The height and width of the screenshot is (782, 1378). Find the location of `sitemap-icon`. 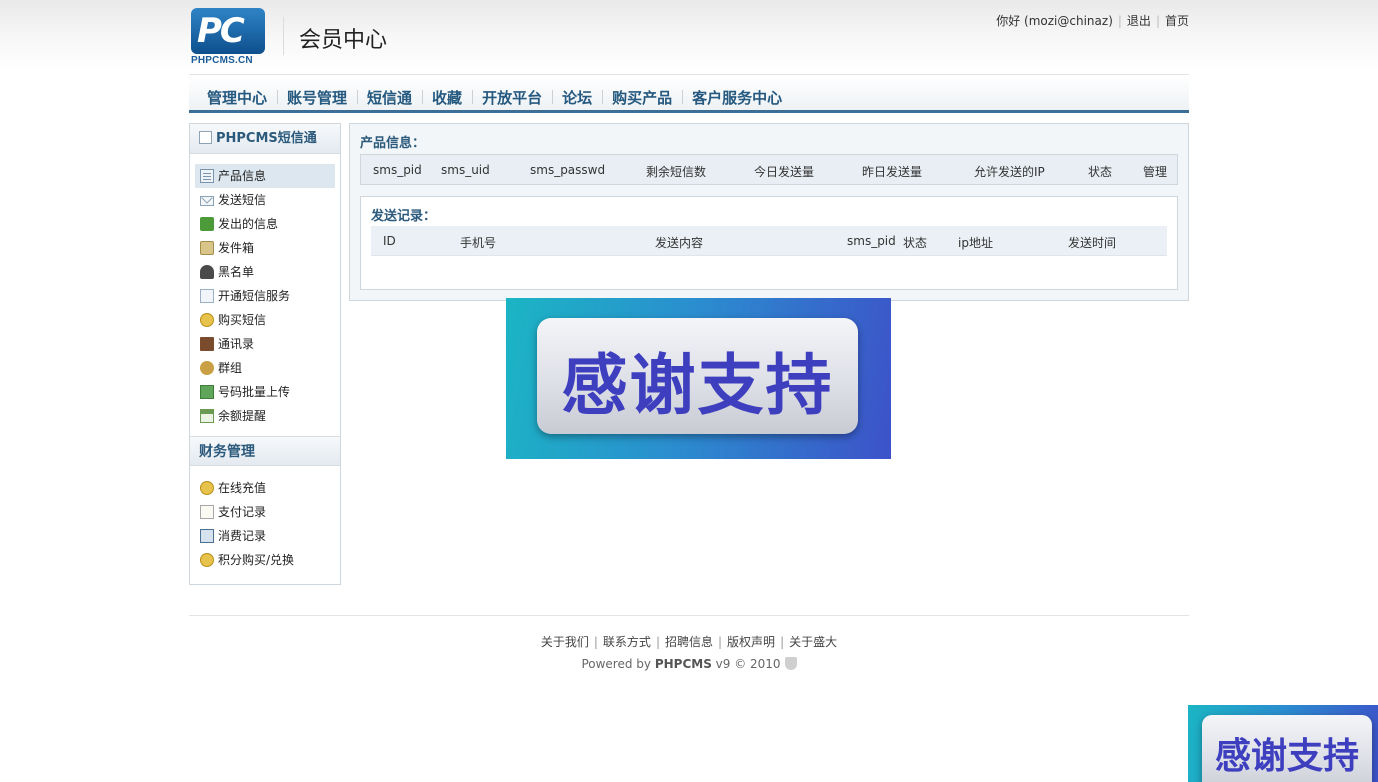

sitemap-icon is located at coordinates (205, 137).